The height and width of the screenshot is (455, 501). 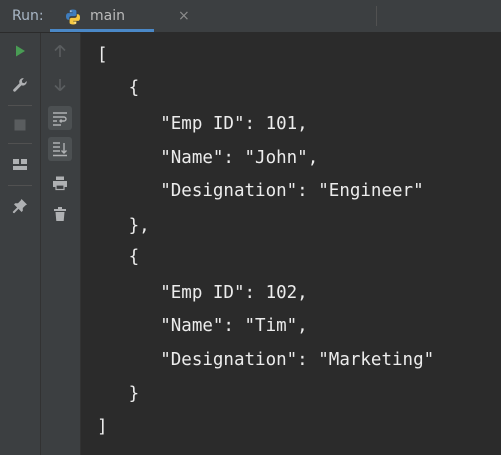 What do you see at coordinates (208, 158) in the screenshot?
I see `console-line: "Name": "John",` at bounding box center [208, 158].